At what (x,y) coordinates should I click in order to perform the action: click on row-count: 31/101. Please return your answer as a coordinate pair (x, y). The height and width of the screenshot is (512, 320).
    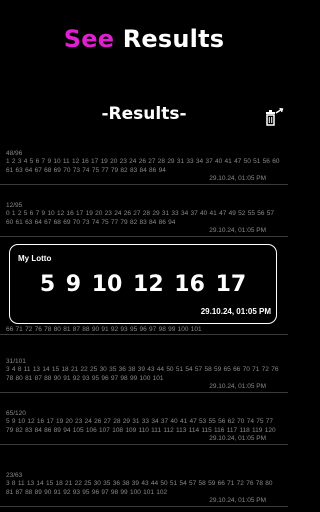
    Looking at the image, I should click on (16, 361).